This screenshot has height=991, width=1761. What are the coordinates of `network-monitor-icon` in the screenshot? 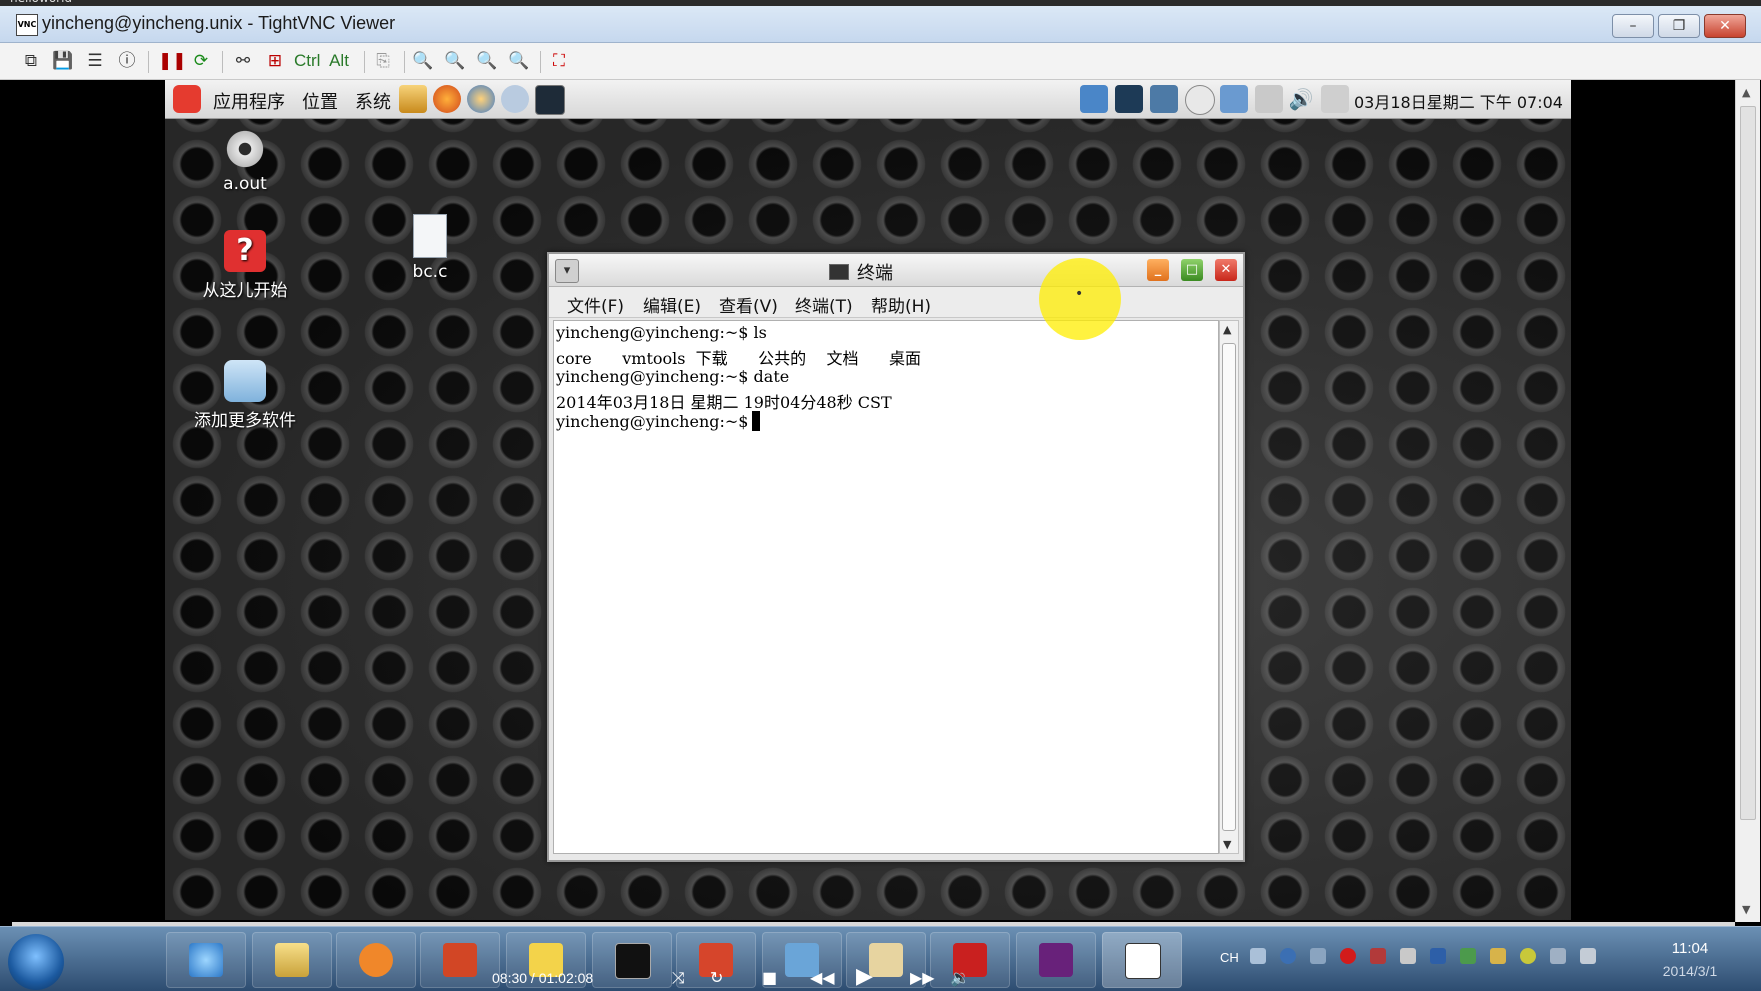 It's located at (1094, 99).